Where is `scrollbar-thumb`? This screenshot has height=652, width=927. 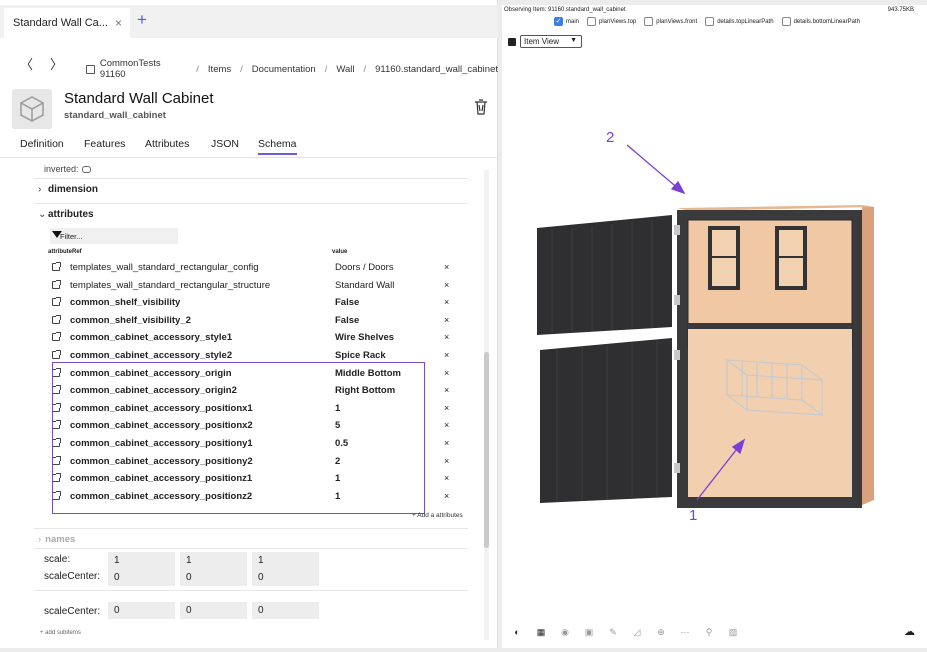
scrollbar-thumb is located at coordinates (486, 450).